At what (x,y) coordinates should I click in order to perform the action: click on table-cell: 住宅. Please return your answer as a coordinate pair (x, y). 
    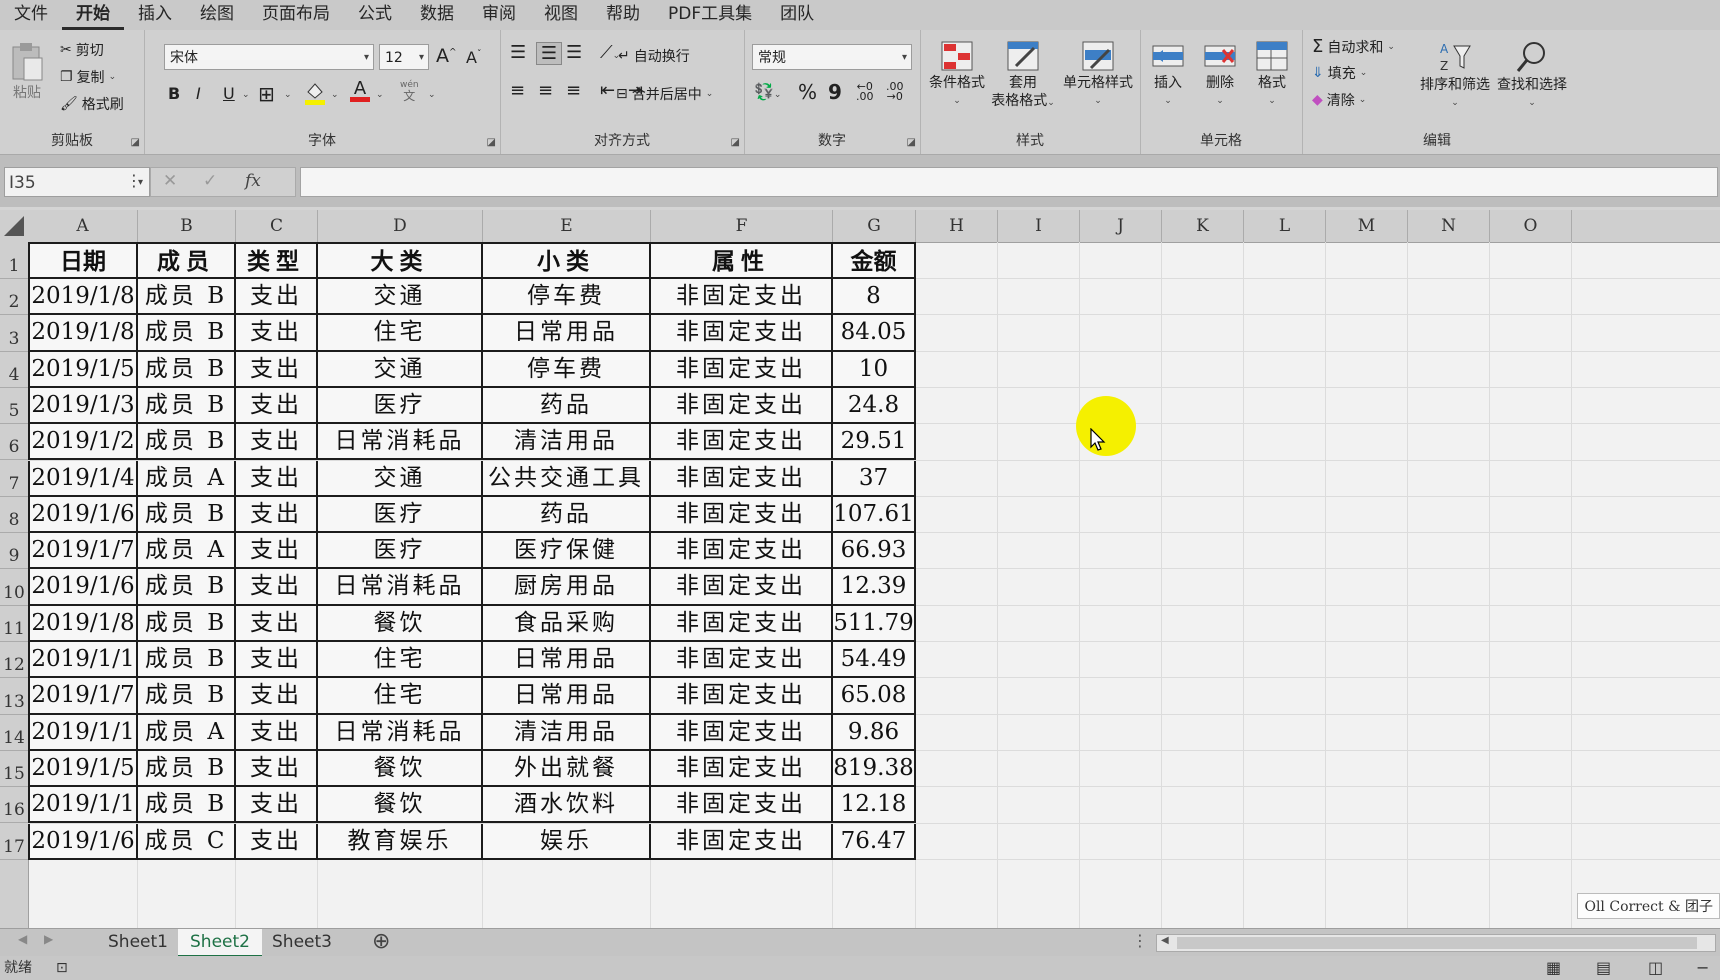
    Looking at the image, I should click on (400, 660).